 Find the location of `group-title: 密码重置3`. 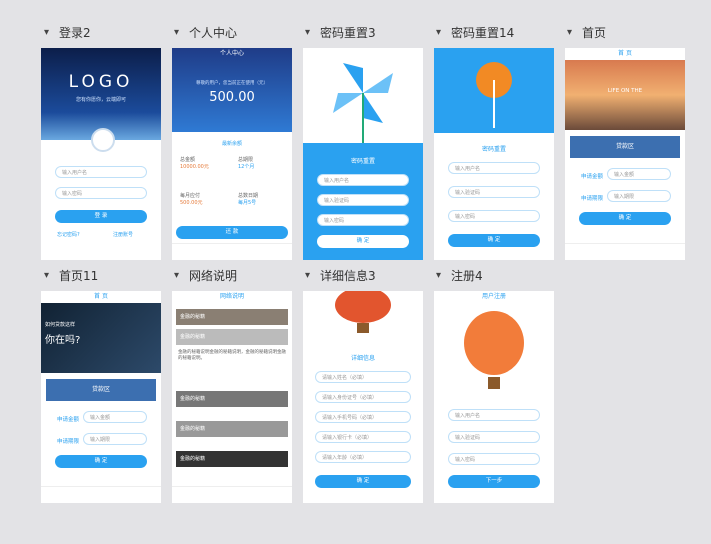

group-title: 密码重置3 is located at coordinates (348, 33).